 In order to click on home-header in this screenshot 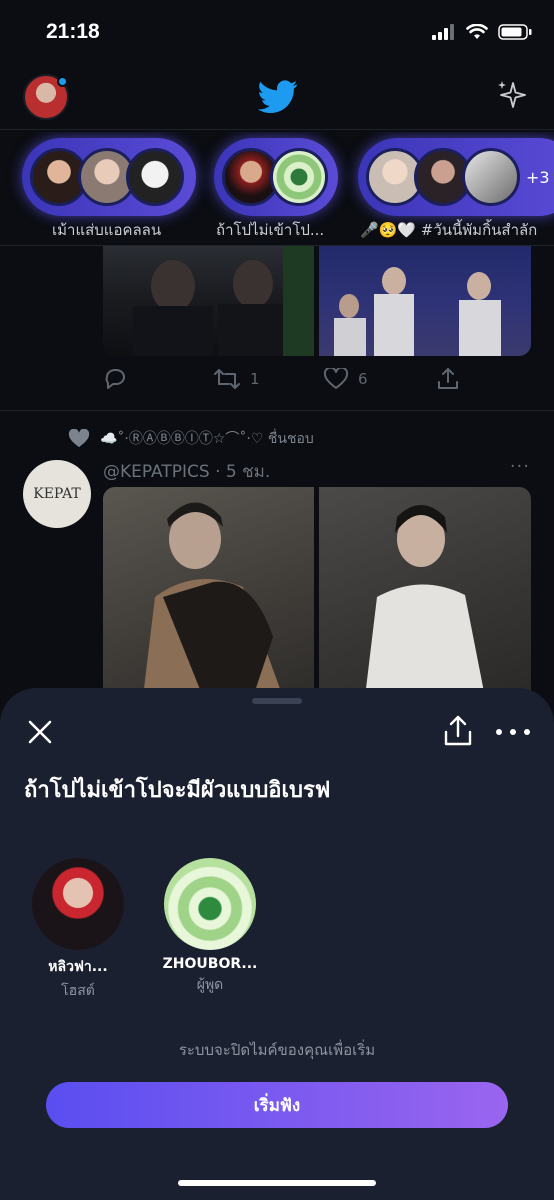, I will do `click(277, 99)`.